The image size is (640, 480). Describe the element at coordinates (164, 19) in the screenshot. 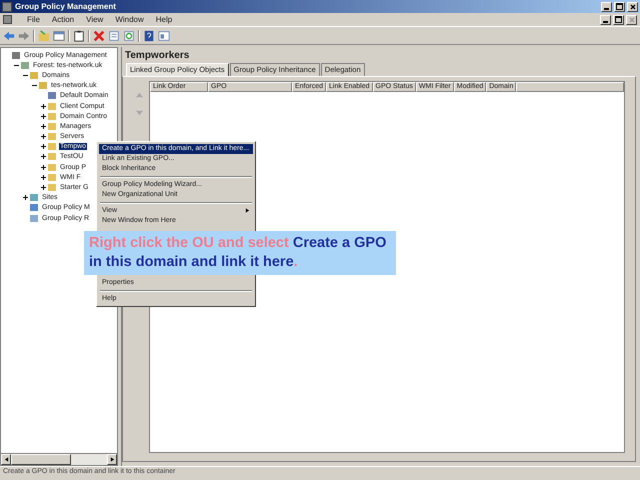

I see `menu-item: Help` at that location.